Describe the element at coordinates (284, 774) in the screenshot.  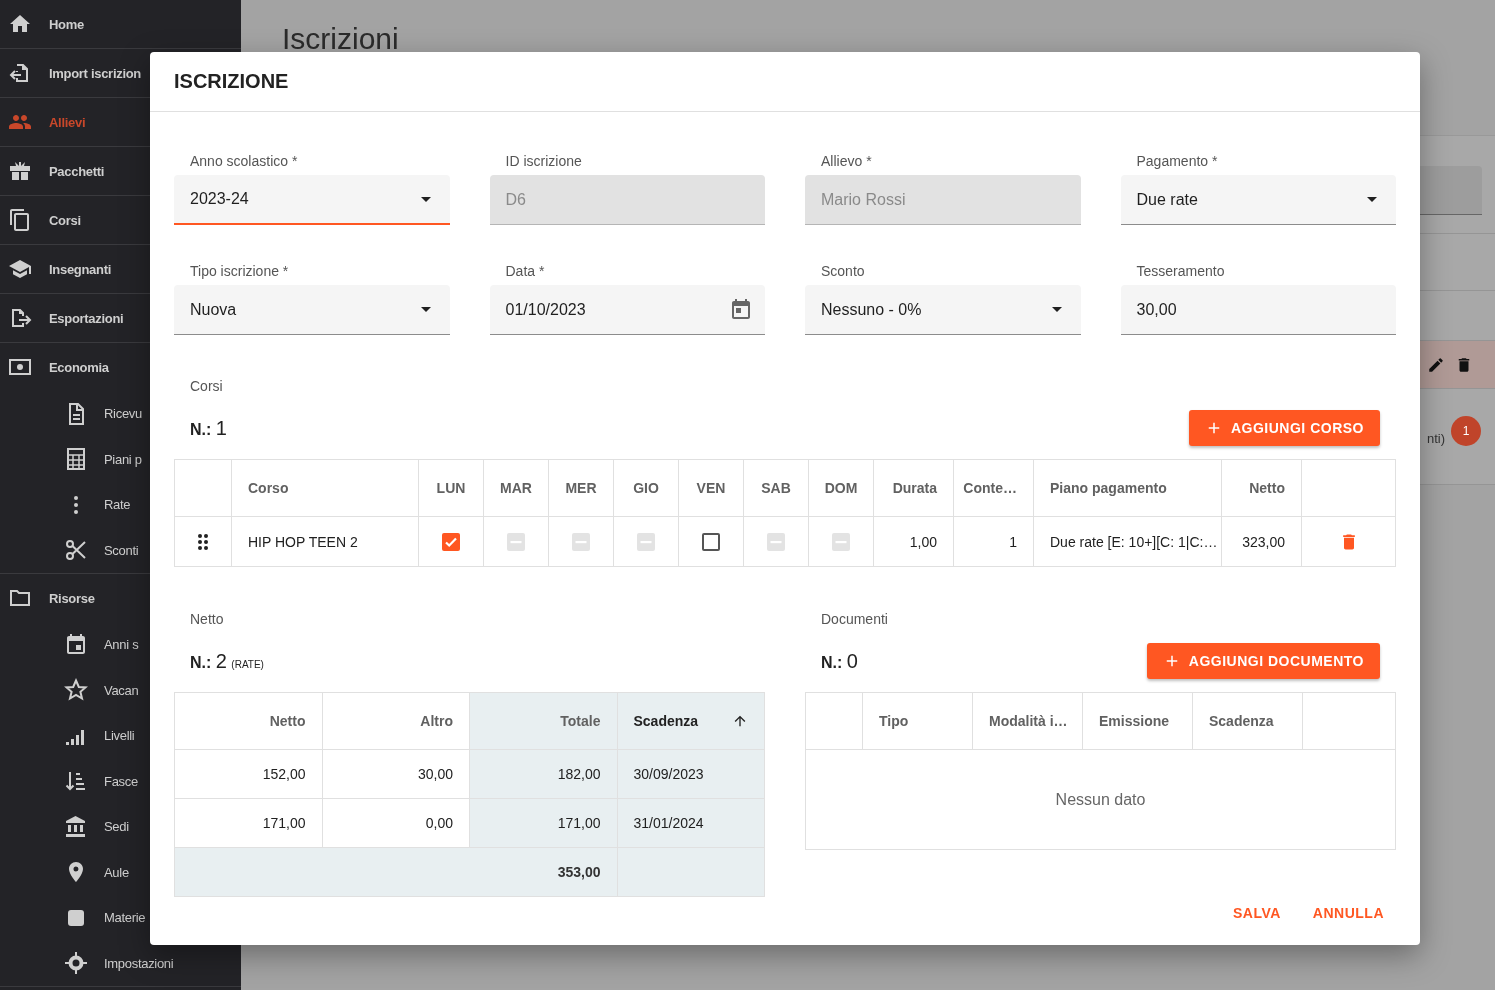
I see `table-cell: 152,00` at that location.